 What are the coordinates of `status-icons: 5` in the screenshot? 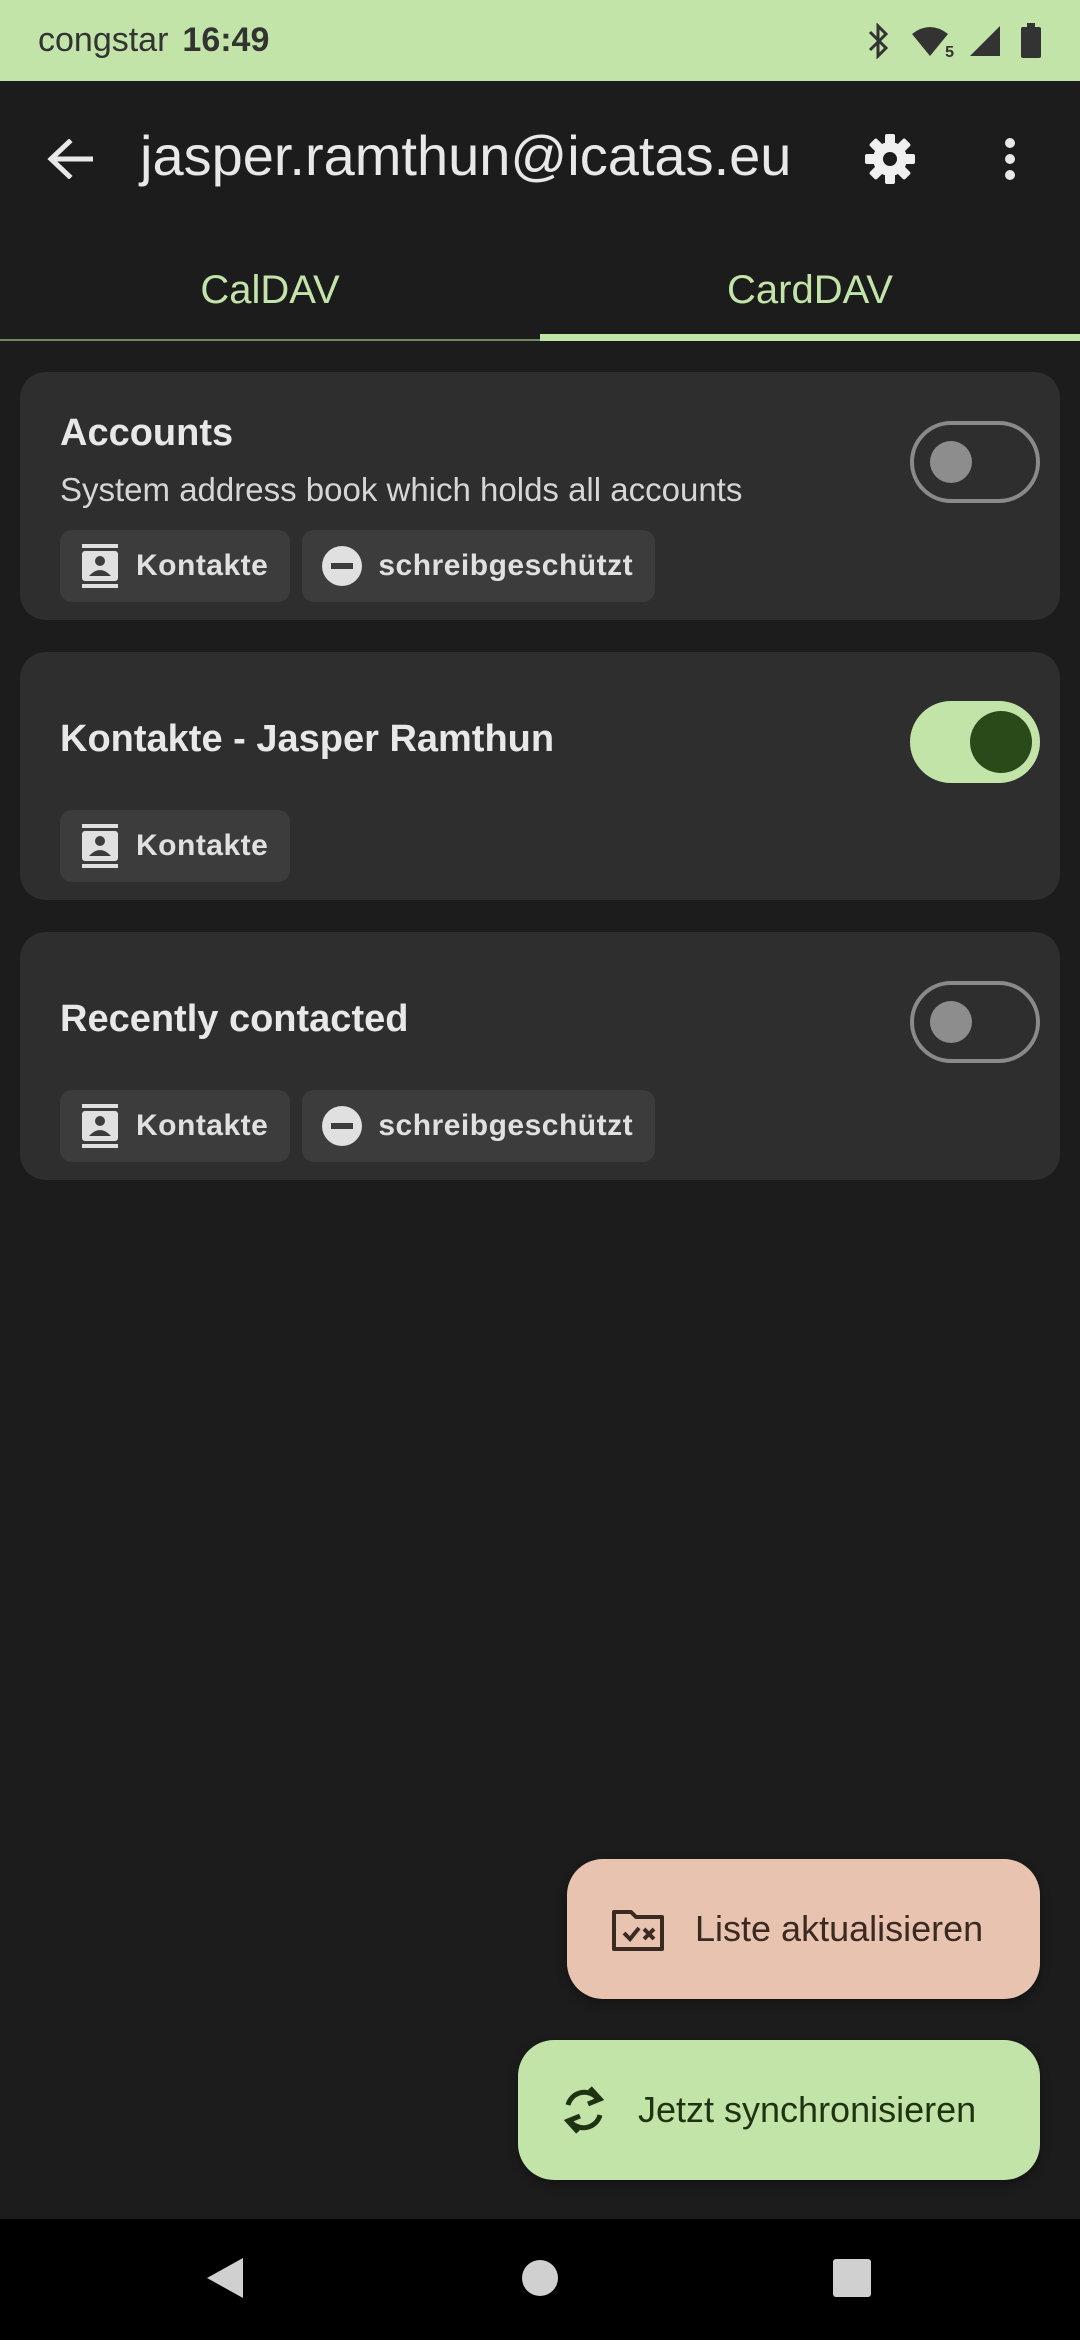 It's located at (953, 41).